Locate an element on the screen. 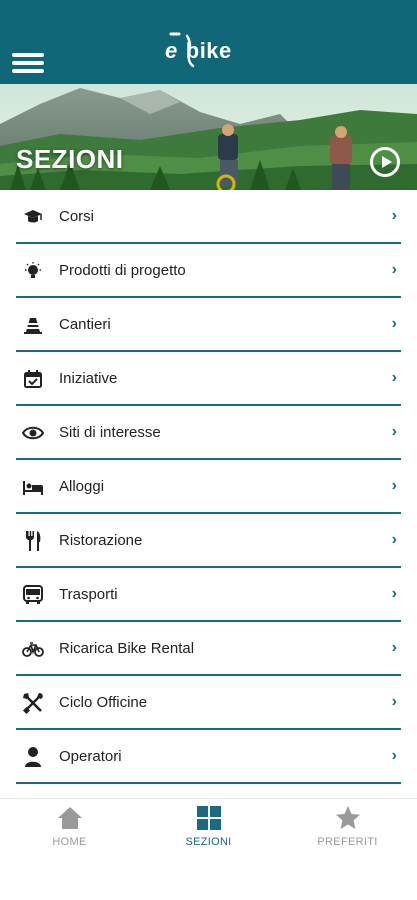  tab-sezioni: SEZIONI is located at coordinates (208, 830).